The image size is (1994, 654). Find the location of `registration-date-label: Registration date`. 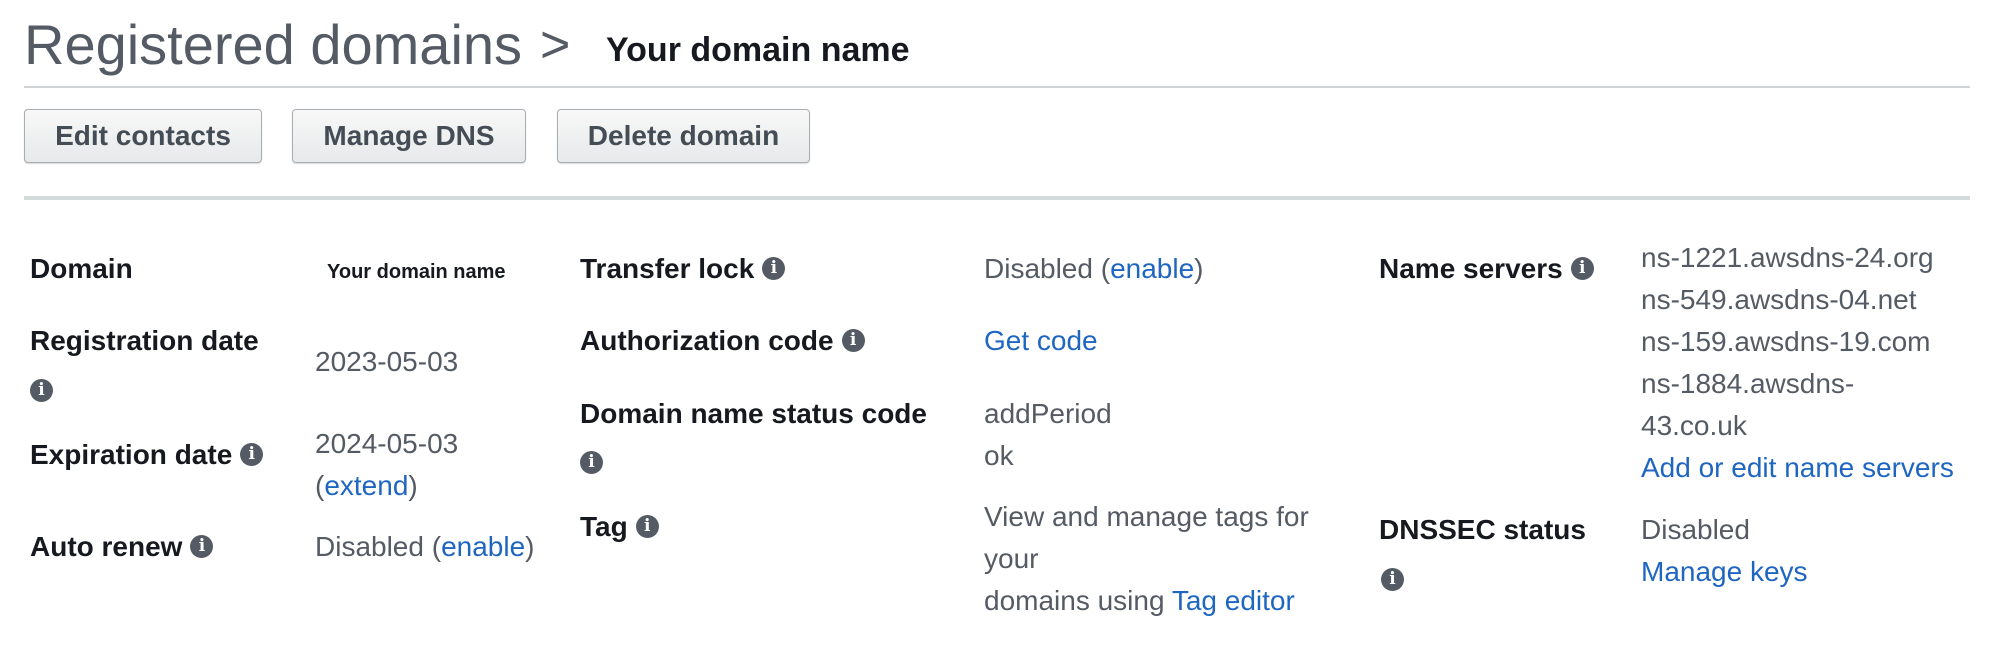

registration-date-label: Registration date is located at coordinates (144, 340).